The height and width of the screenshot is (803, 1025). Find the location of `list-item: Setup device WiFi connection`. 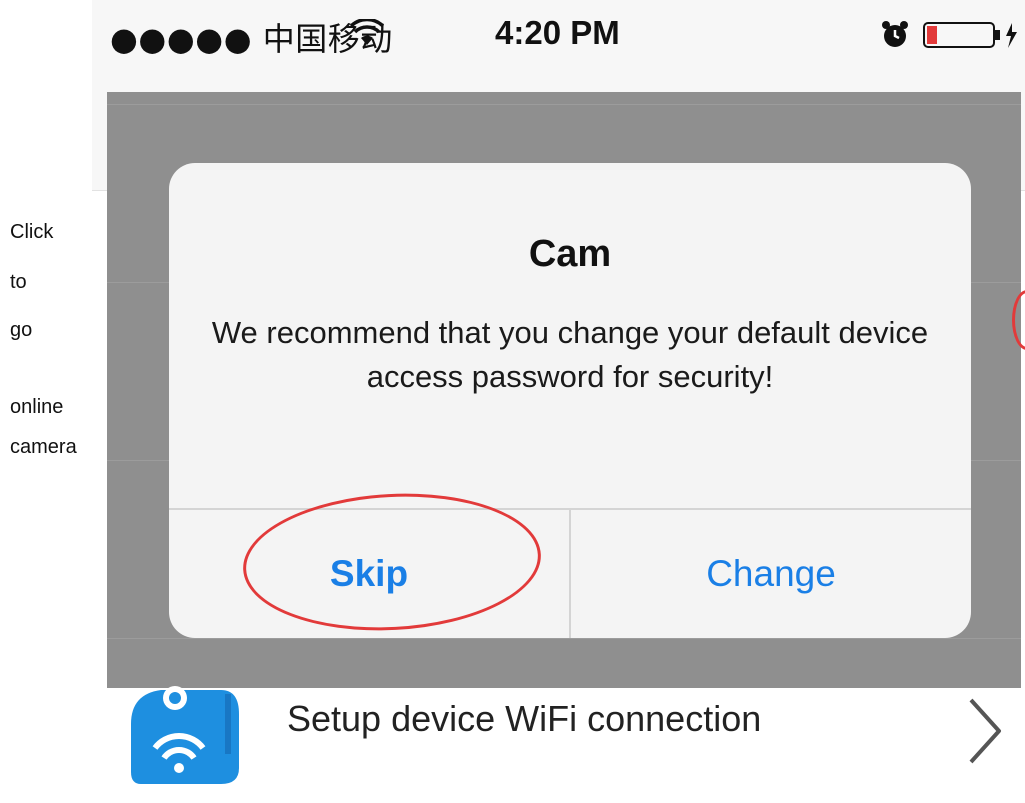

list-item: Setup device WiFi connection is located at coordinates (566, 744).